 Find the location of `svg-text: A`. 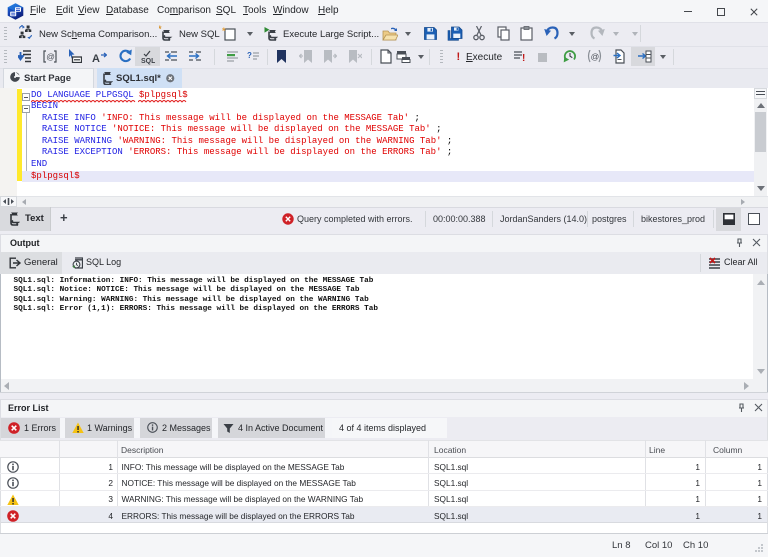

svg-text: A is located at coordinates (96, 58).